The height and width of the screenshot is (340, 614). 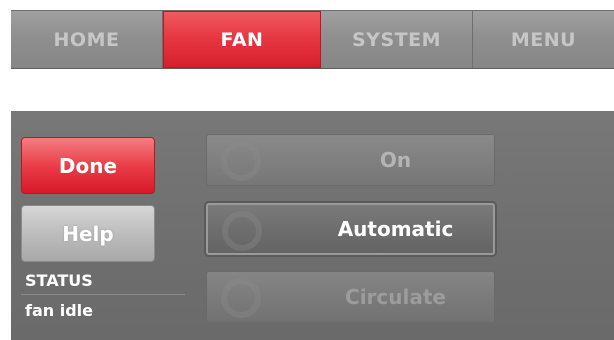 I want to click on help-button: Help, so click(x=88, y=233).